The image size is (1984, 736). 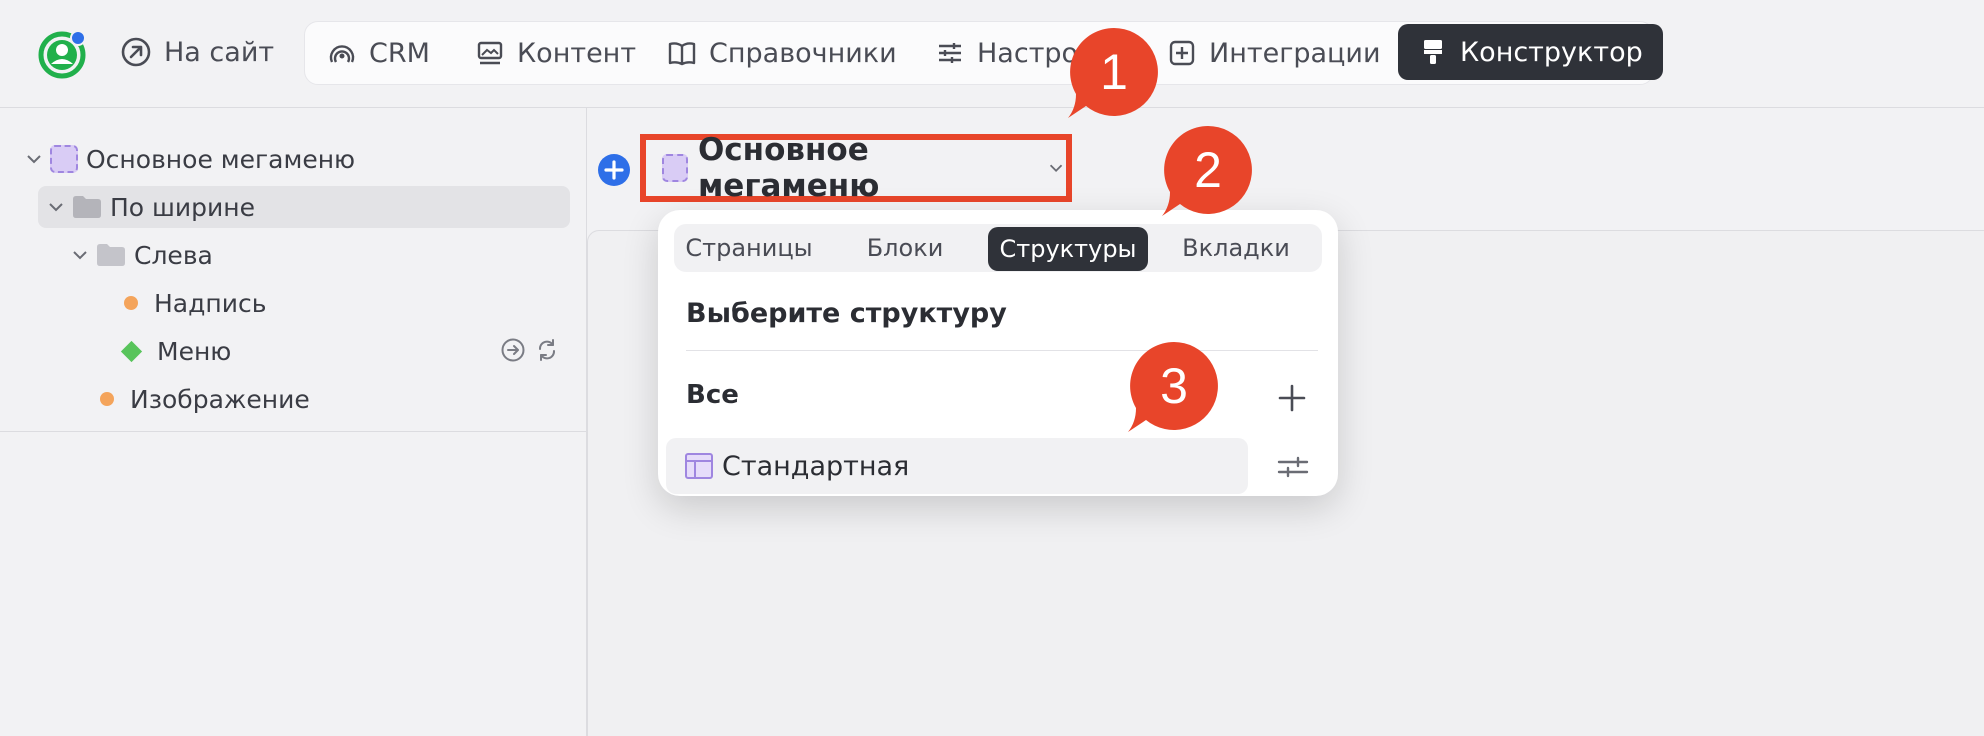 I want to click on nav-content-label: Контент, so click(x=577, y=53).